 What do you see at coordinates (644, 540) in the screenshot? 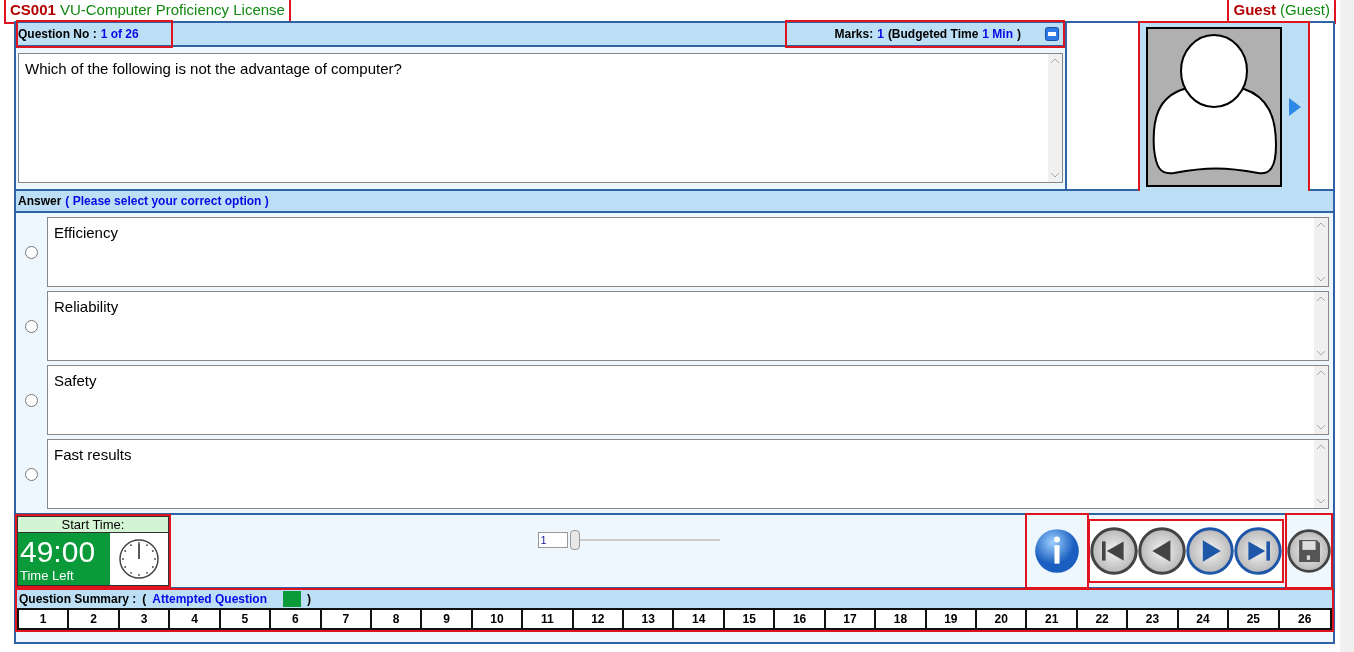
I see `question-slider` at bounding box center [644, 540].